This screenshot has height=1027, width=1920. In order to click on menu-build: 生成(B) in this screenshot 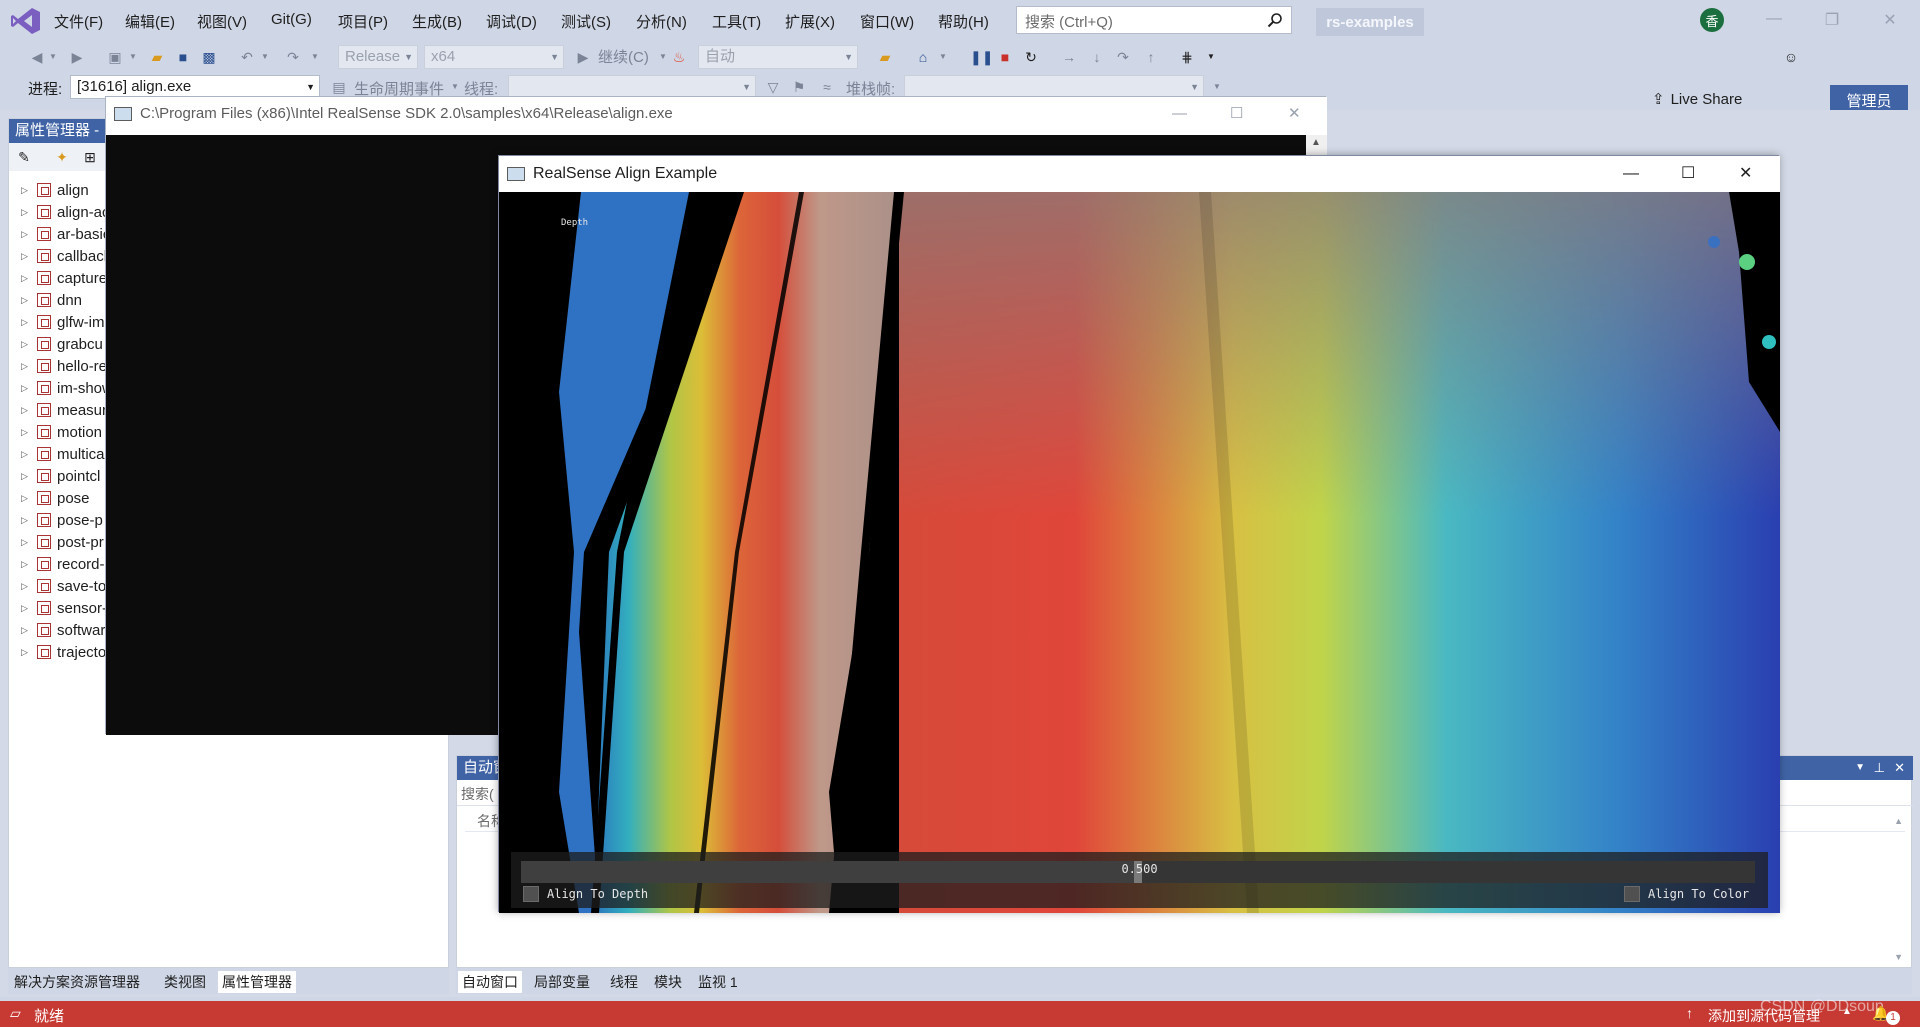, I will do `click(437, 21)`.